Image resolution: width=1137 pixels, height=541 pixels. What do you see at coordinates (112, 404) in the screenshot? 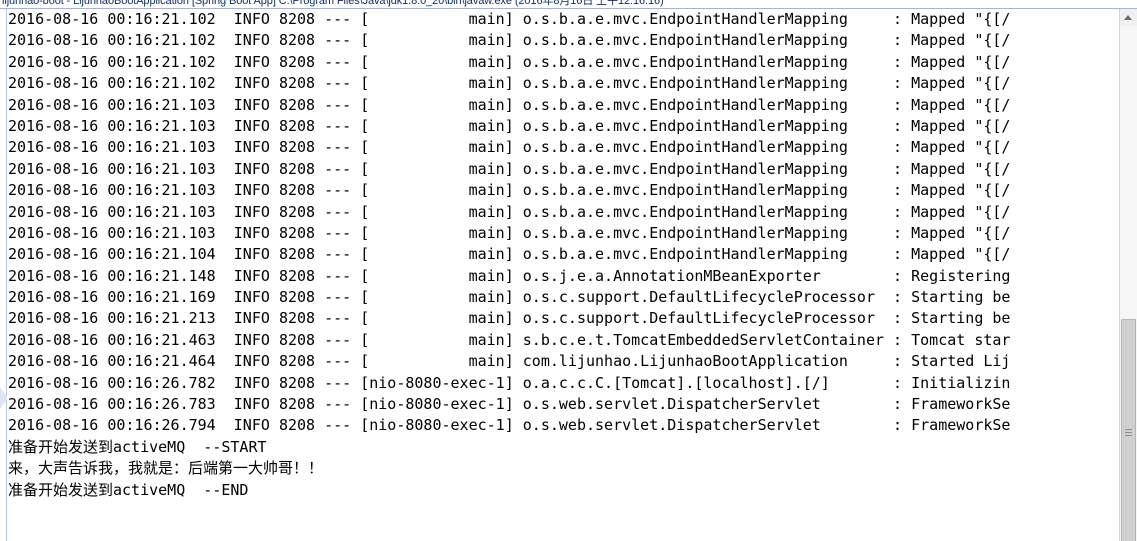
I see `log-timestamp: 2016-08-16 00:16:26.783` at bounding box center [112, 404].